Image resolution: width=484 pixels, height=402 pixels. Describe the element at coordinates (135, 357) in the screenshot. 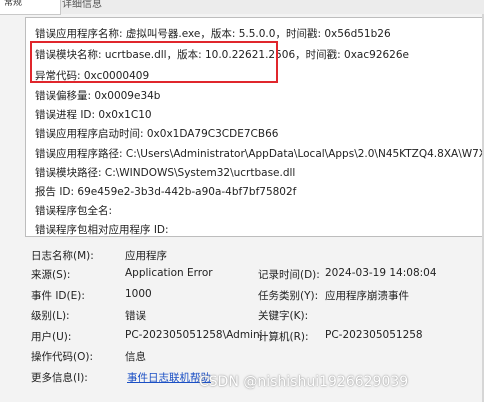

I see `opcode-value: 信息` at that location.